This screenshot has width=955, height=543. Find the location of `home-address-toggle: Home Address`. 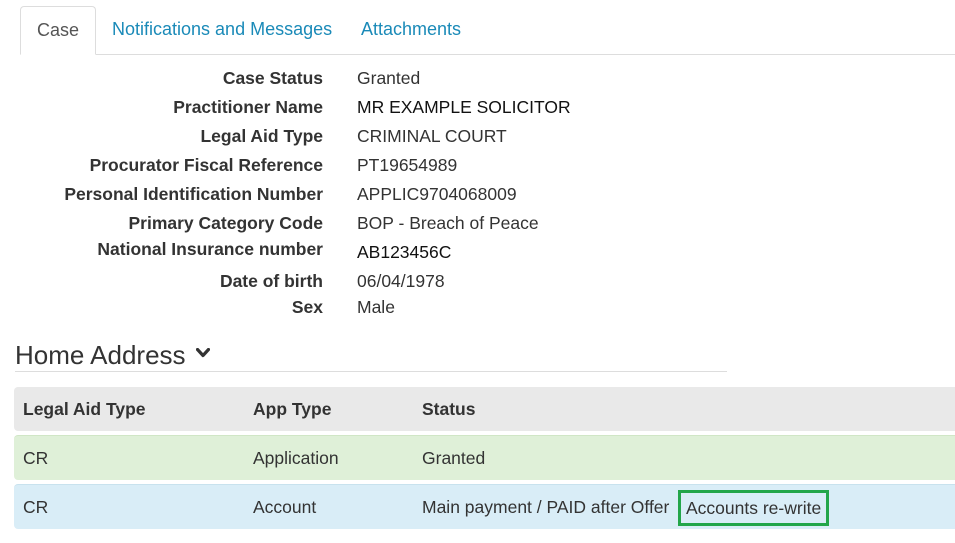

home-address-toggle: Home Address is located at coordinates (112, 352).